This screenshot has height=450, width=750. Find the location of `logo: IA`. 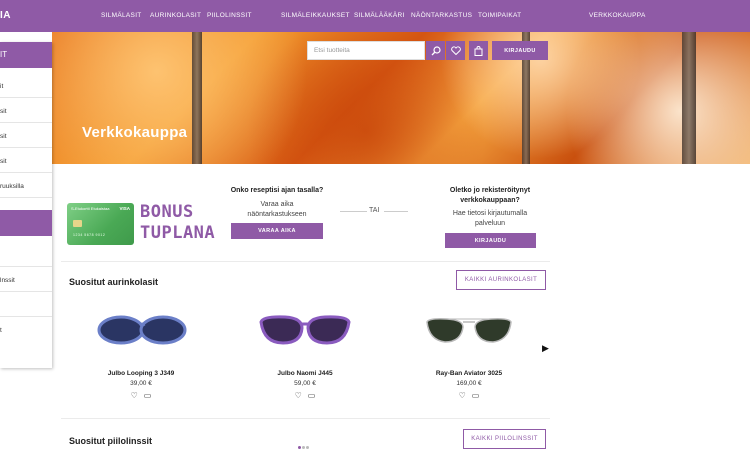

logo: IA is located at coordinates (5, 15).